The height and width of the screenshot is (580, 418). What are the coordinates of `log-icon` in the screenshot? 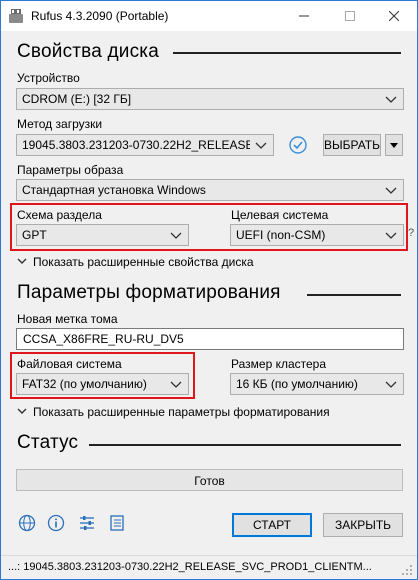 It's located at (117, 523).